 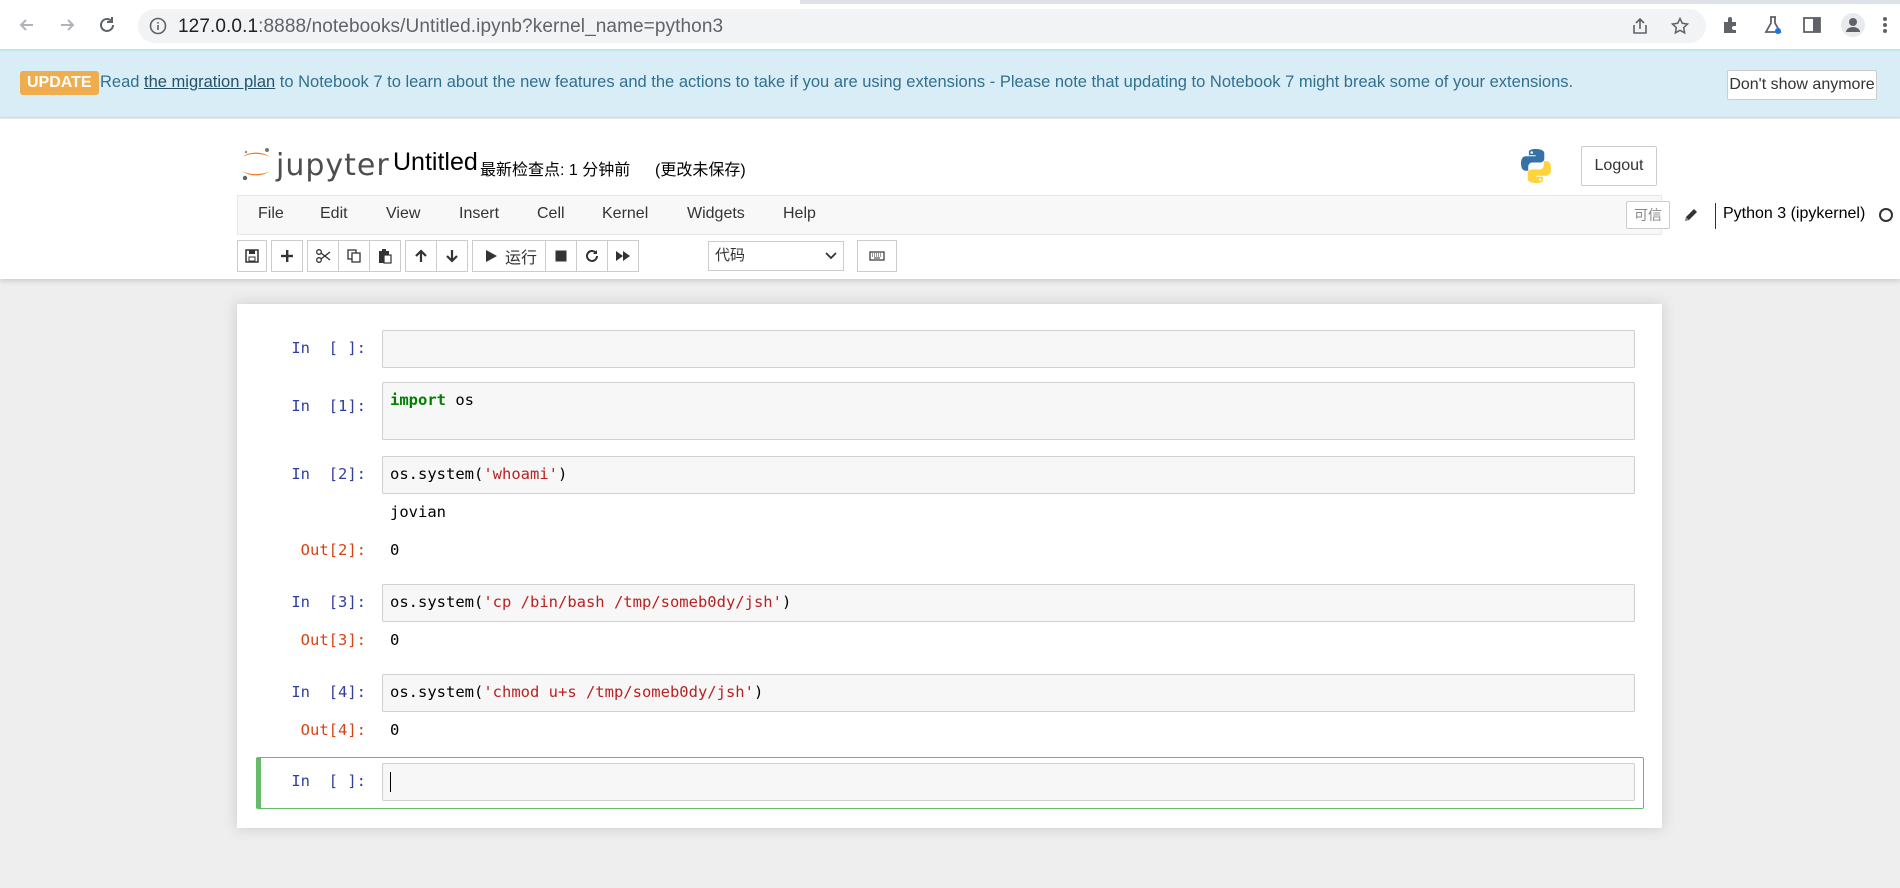 I want to click on clipboard-icon, so click(x=385, y=256).